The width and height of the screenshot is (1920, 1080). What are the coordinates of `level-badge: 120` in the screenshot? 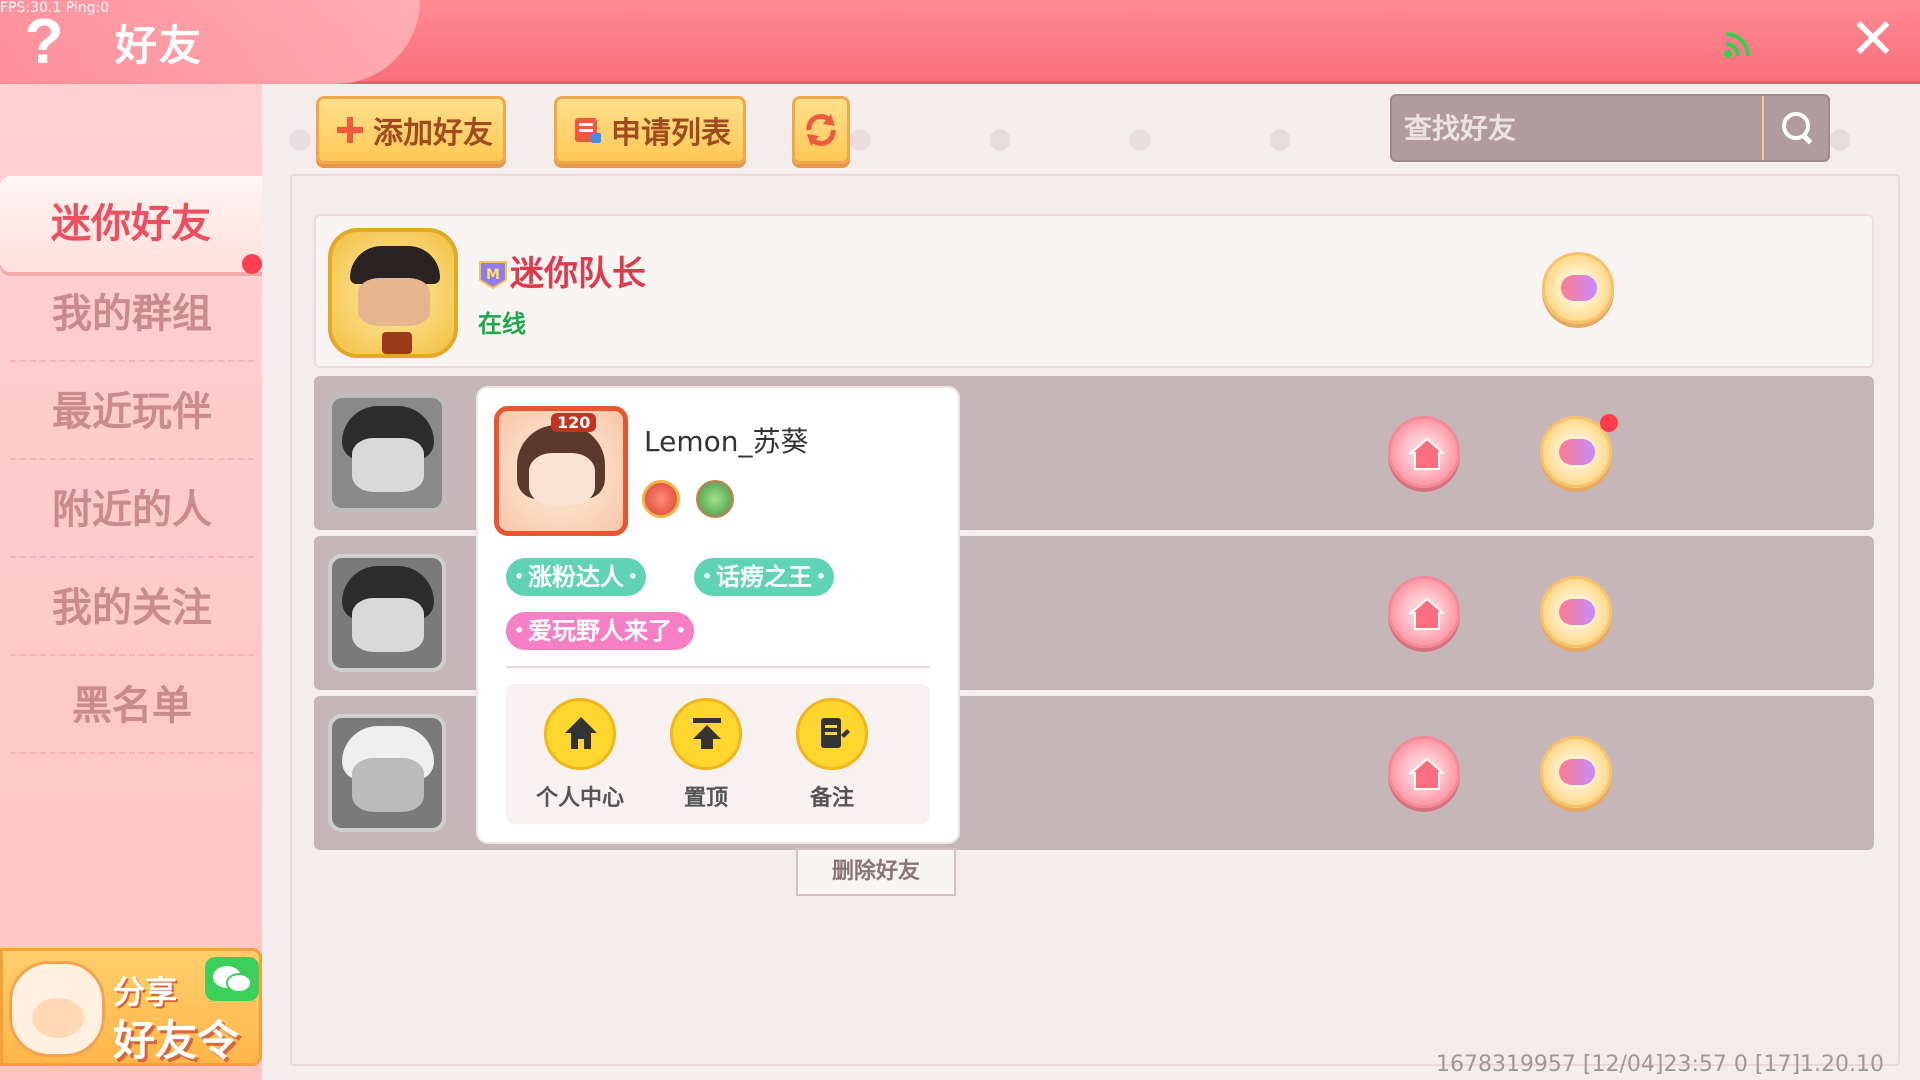 It's located at (574, 422).